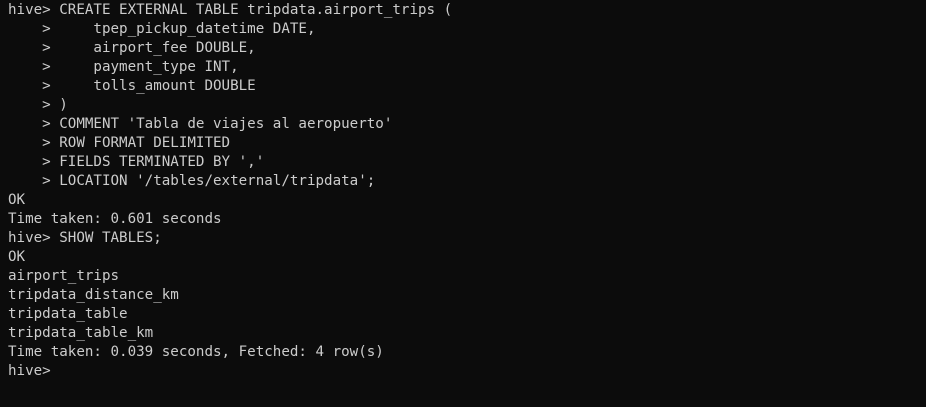 Image resolution: width=926 pixels, height=407 pixels. I want to click on terminal-line: > tpep_pickup_datetime DATE,, so click(162, 29).